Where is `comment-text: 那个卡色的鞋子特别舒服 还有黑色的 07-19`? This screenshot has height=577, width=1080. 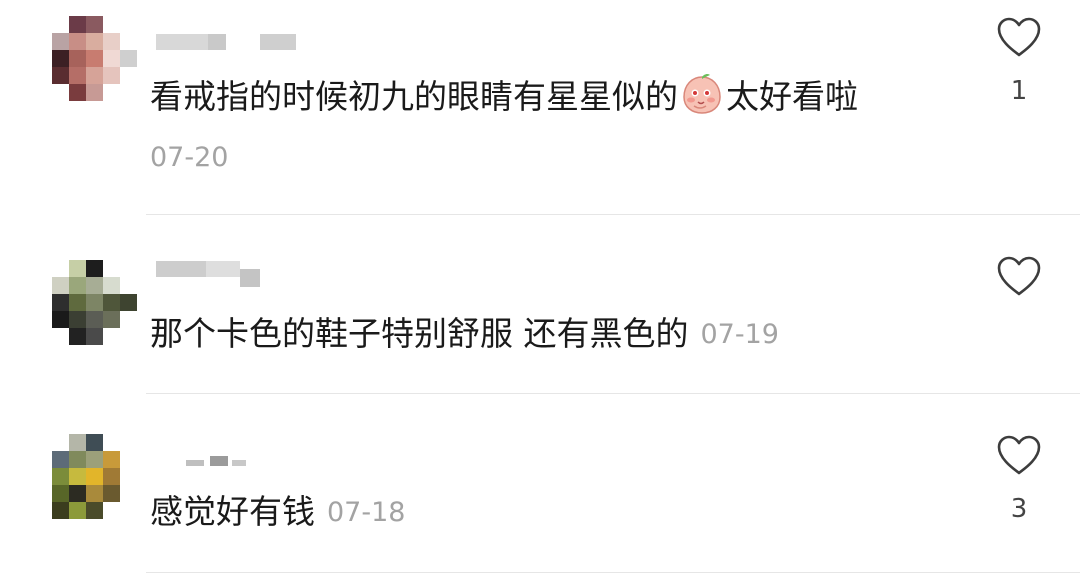 comment-text: 那个卡色的鞋子特别舒服 还有黑色的 07-19 is located at coordinates (464, 334).